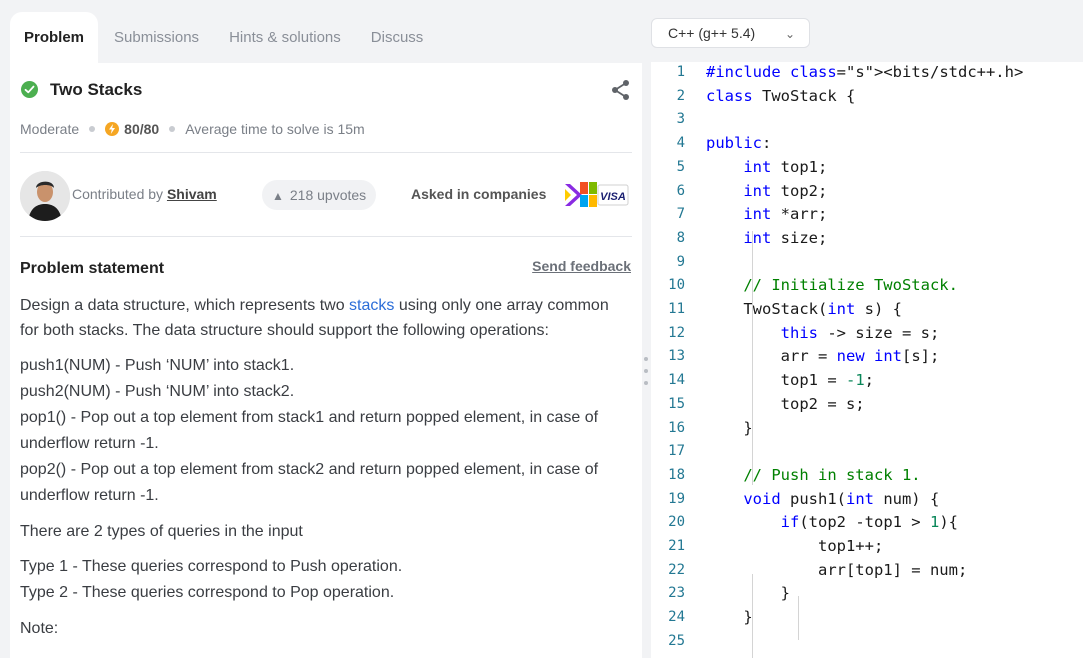 The image size is (1083, 658). Describe the element at coordinates (646, 377) in the screenshot. I see `pane-resize-handle` at that location.